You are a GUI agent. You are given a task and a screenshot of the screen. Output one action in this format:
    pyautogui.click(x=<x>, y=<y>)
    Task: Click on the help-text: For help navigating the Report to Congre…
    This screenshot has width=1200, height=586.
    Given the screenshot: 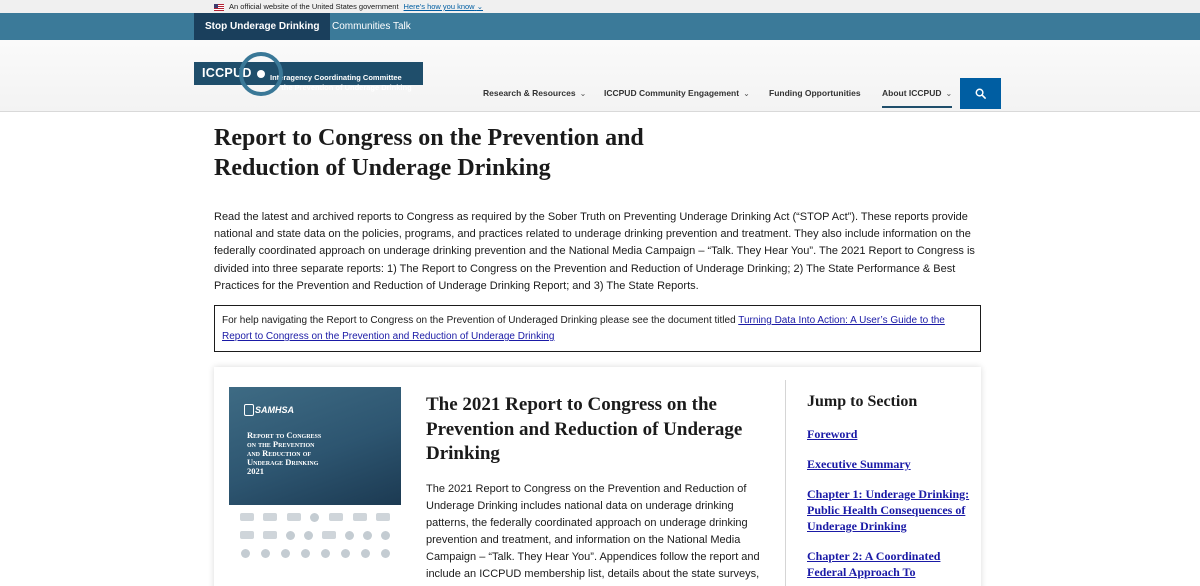 What is the action you would take?
    pyautogui.click(x=480, y=320)
    